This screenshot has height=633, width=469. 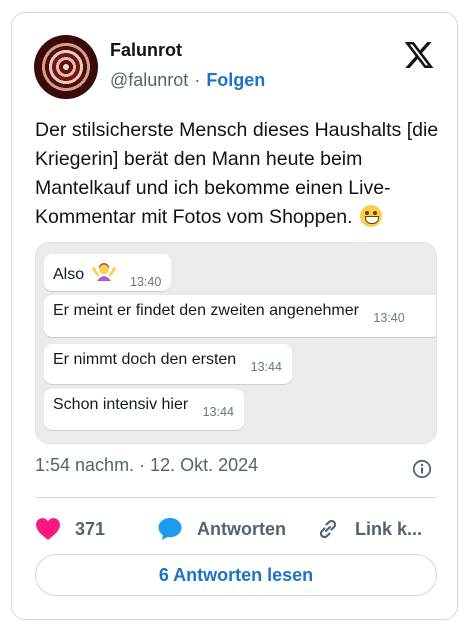 I want to click on link-icon, so click(x=328, y=529).